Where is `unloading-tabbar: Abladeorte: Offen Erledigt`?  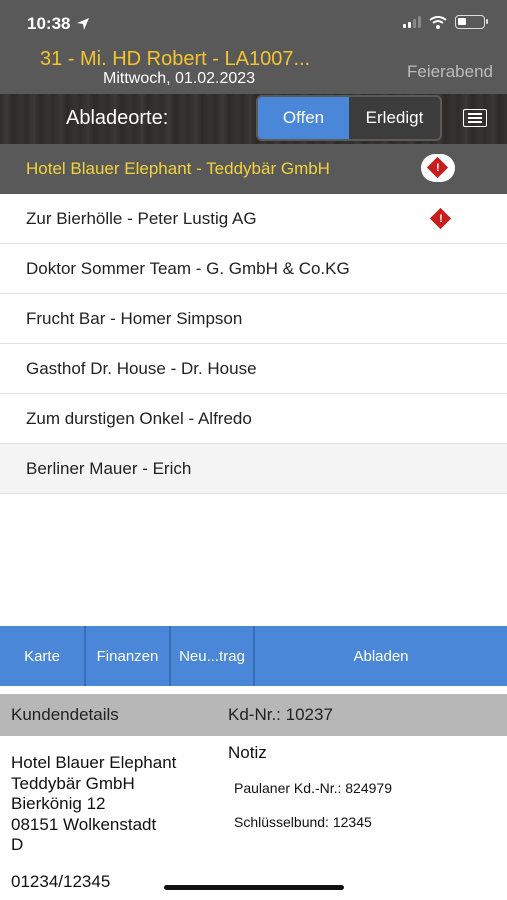
unloading-tabbar: Abladeorte: Offen Erledigt is located at coordinates (253, 119).